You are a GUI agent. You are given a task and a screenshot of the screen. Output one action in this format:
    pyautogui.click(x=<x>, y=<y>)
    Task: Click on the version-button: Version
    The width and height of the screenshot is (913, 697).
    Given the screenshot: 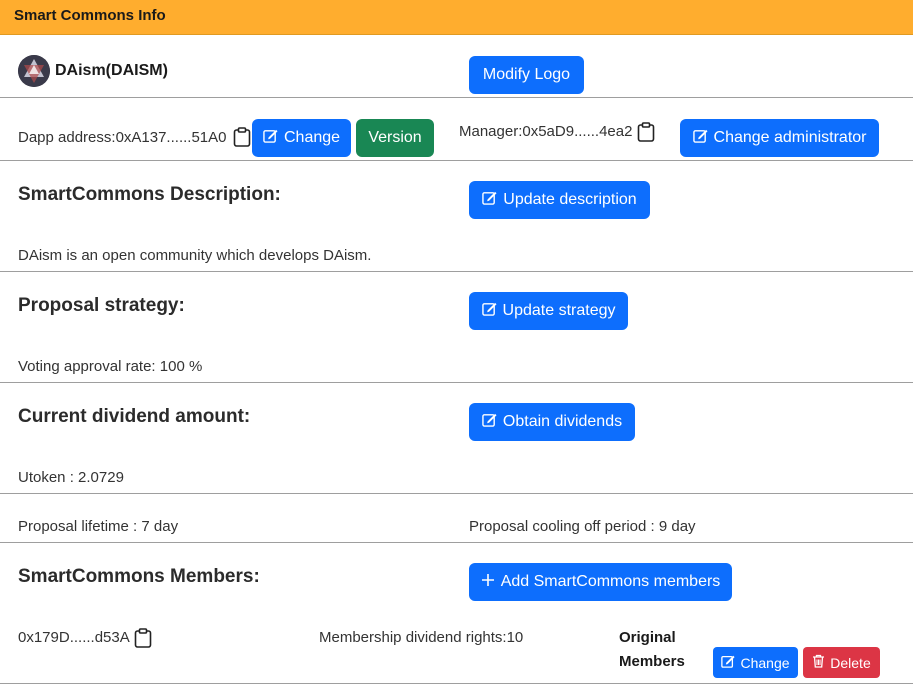 What is the action you would take?
    pyautogui.click(x=395, y=138)
    